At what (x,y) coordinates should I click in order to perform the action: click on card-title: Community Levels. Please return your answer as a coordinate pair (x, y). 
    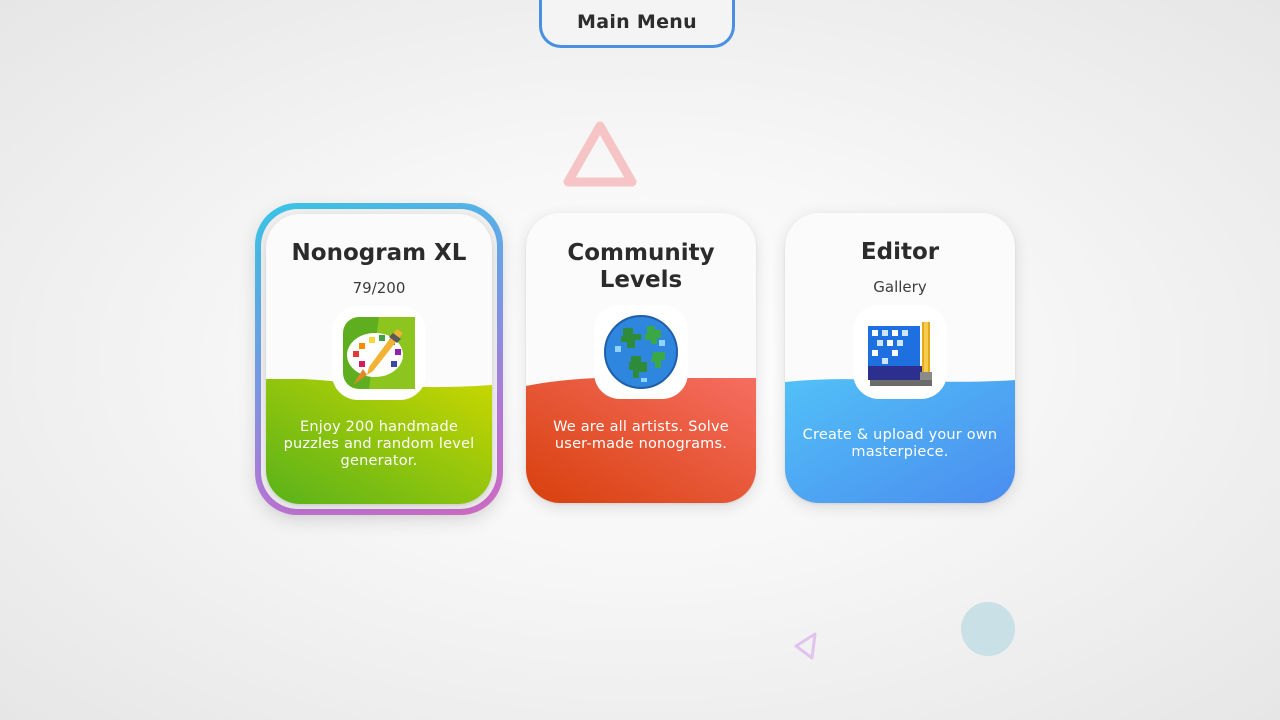
    Looking at the image, I should click on (641, 266).